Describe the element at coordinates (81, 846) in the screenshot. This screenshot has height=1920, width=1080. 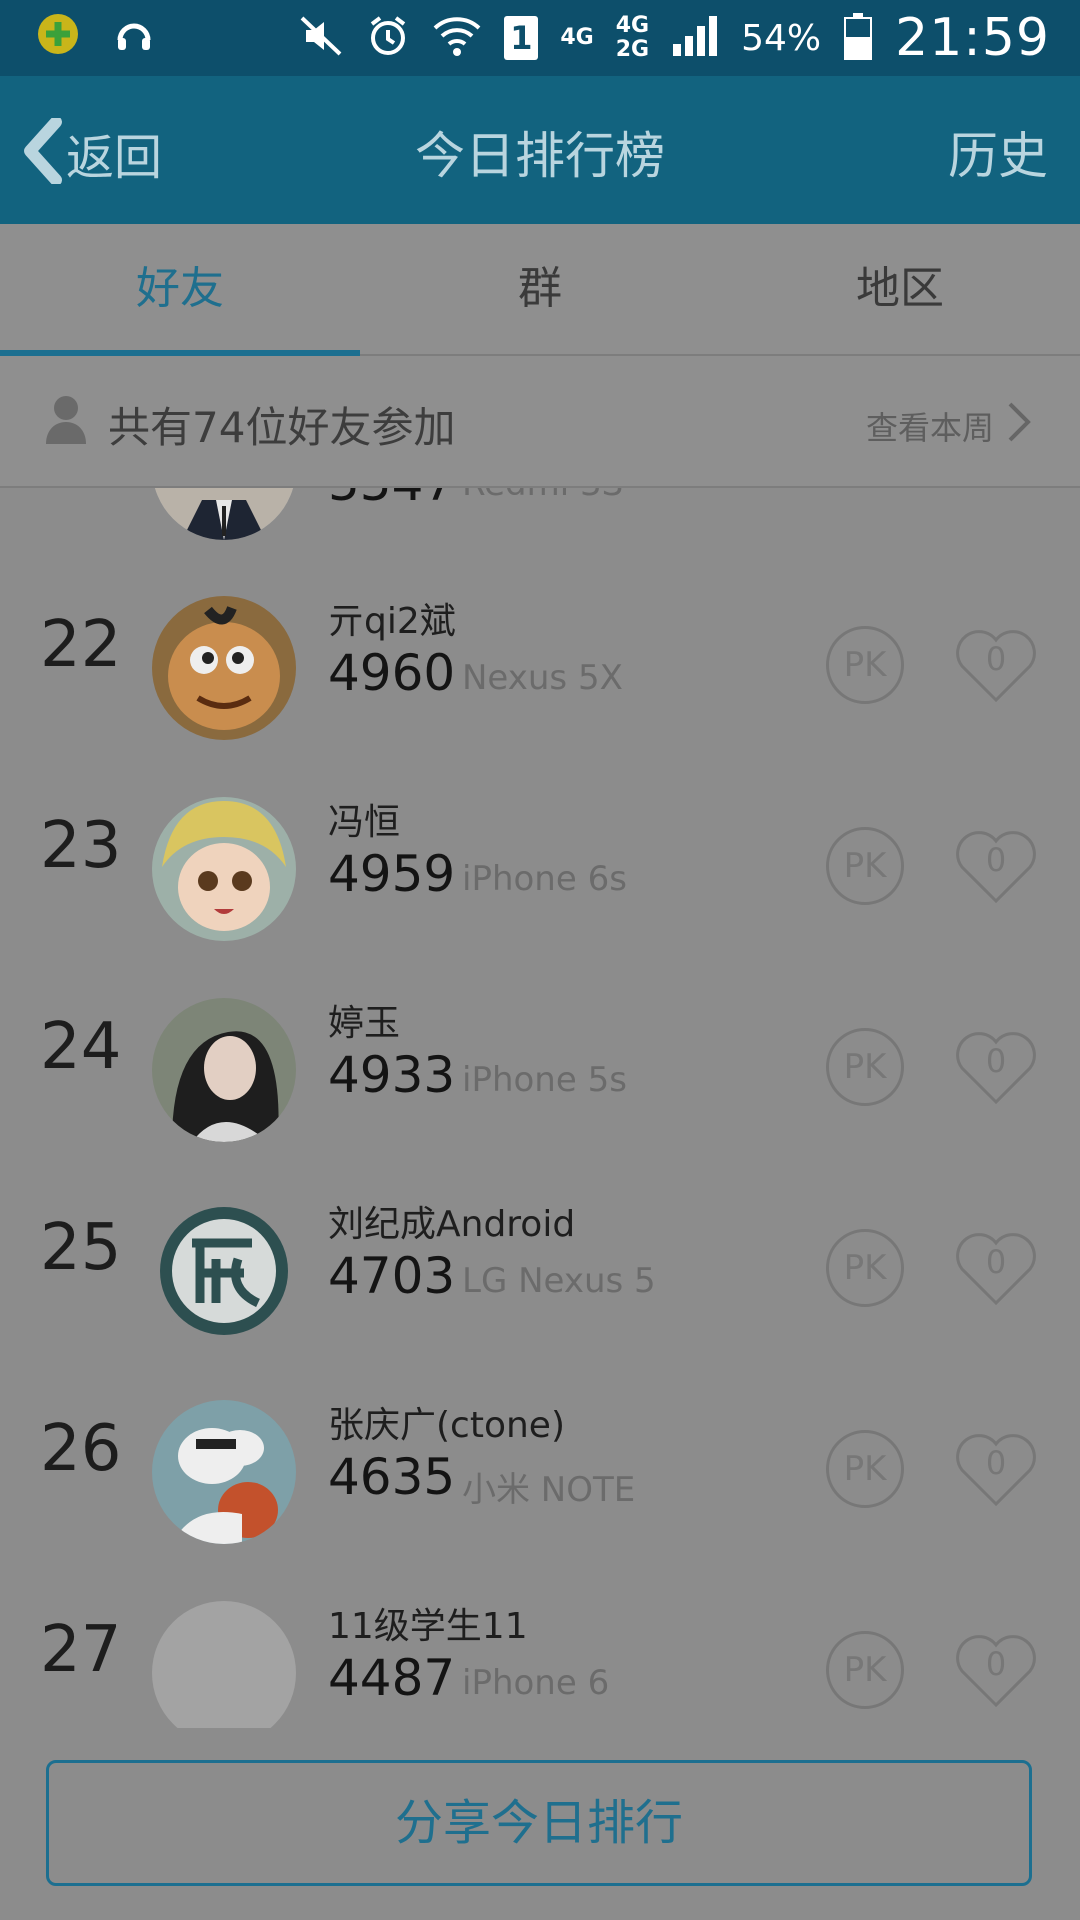
I see `rank-number: 23` at that location.